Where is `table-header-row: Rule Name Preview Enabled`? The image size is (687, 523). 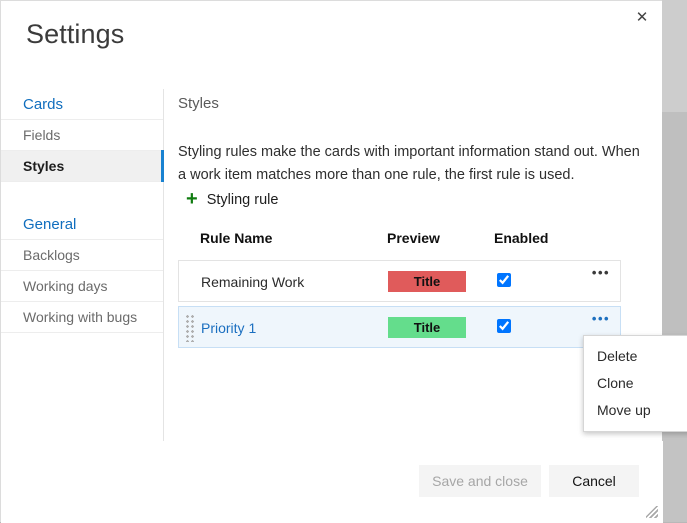
table-header-row: Rule Name Preview Enabled is located at coordinates (399, 245).